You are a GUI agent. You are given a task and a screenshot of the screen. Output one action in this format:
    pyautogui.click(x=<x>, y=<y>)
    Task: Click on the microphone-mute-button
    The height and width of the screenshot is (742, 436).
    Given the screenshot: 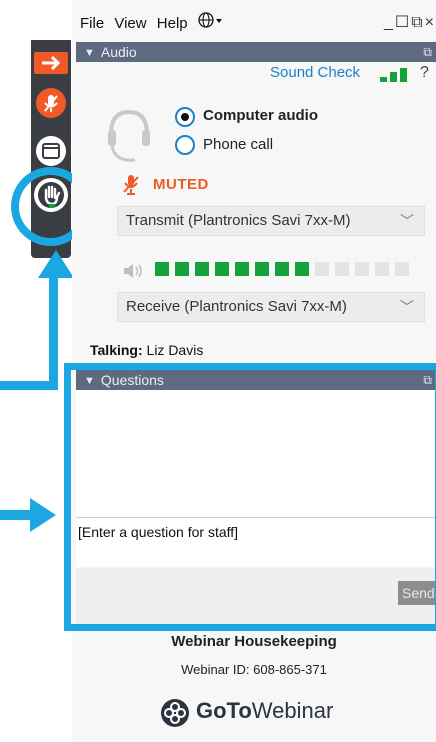 What is the action you would take?
    pyautogui.click(x=51, y=103)
    